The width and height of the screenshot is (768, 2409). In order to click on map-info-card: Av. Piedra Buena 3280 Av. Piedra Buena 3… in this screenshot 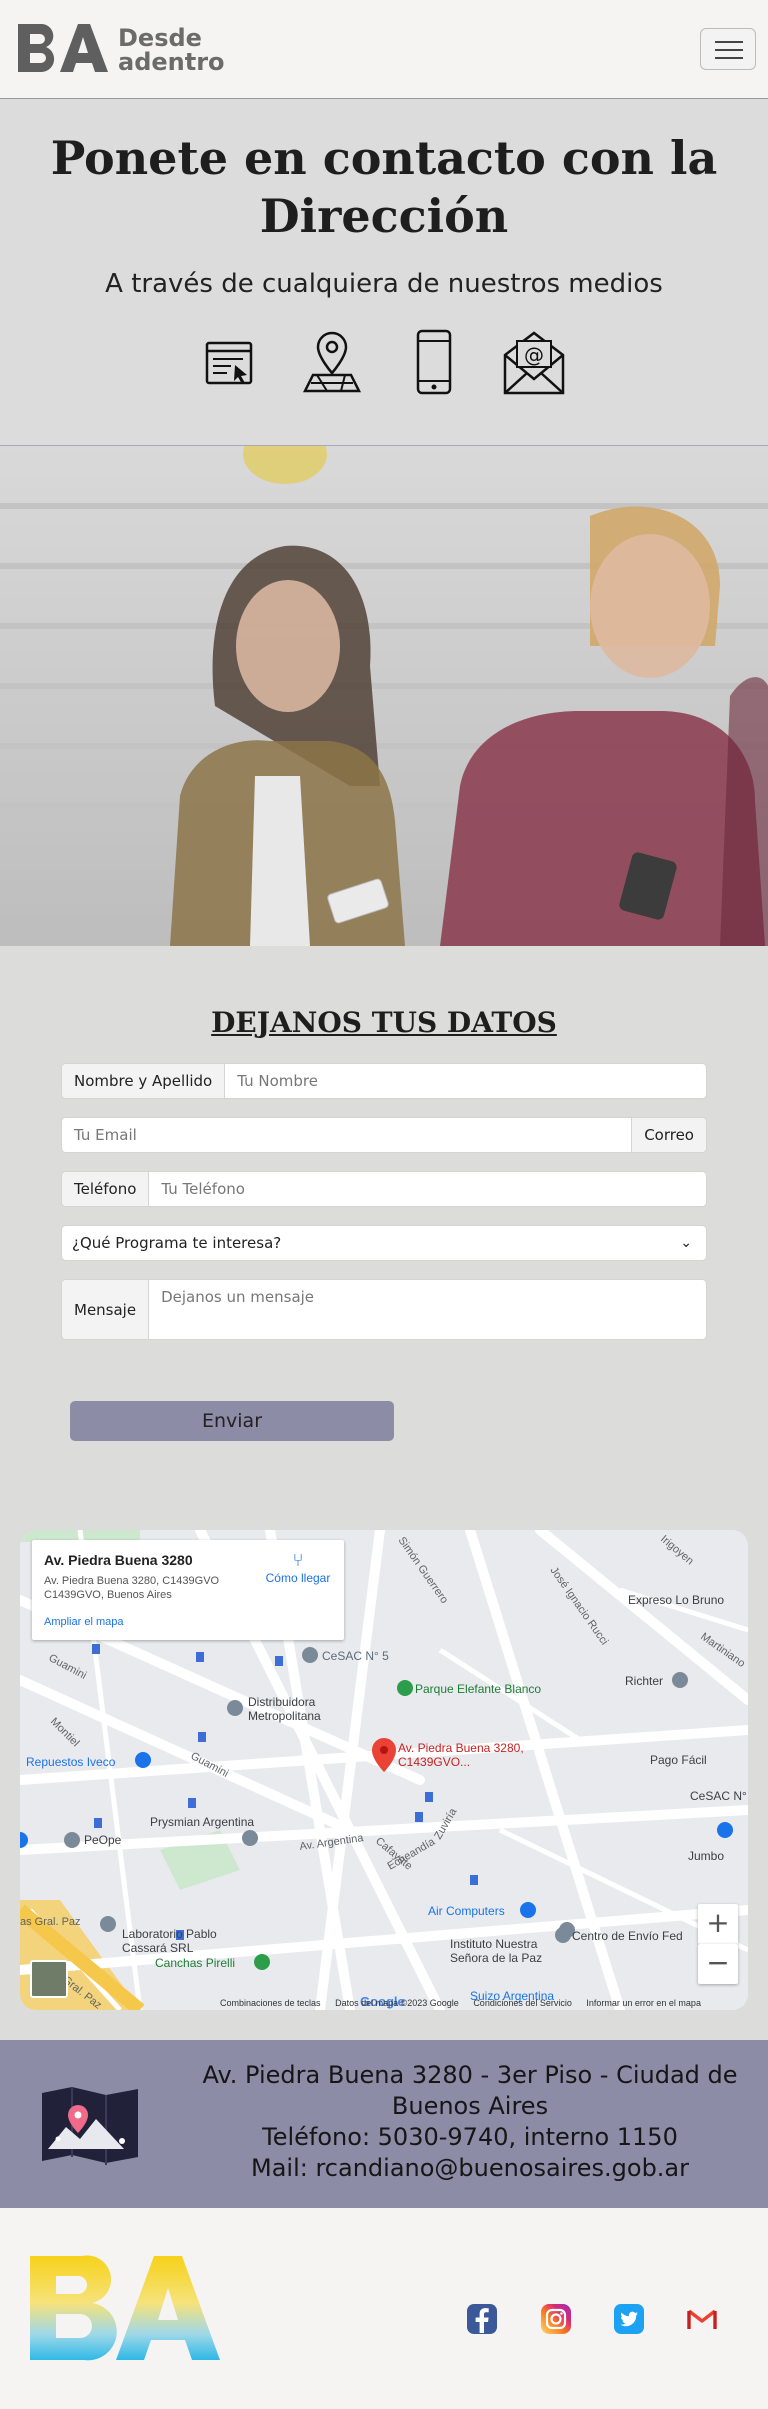, I will do `click(188, 1590)`.